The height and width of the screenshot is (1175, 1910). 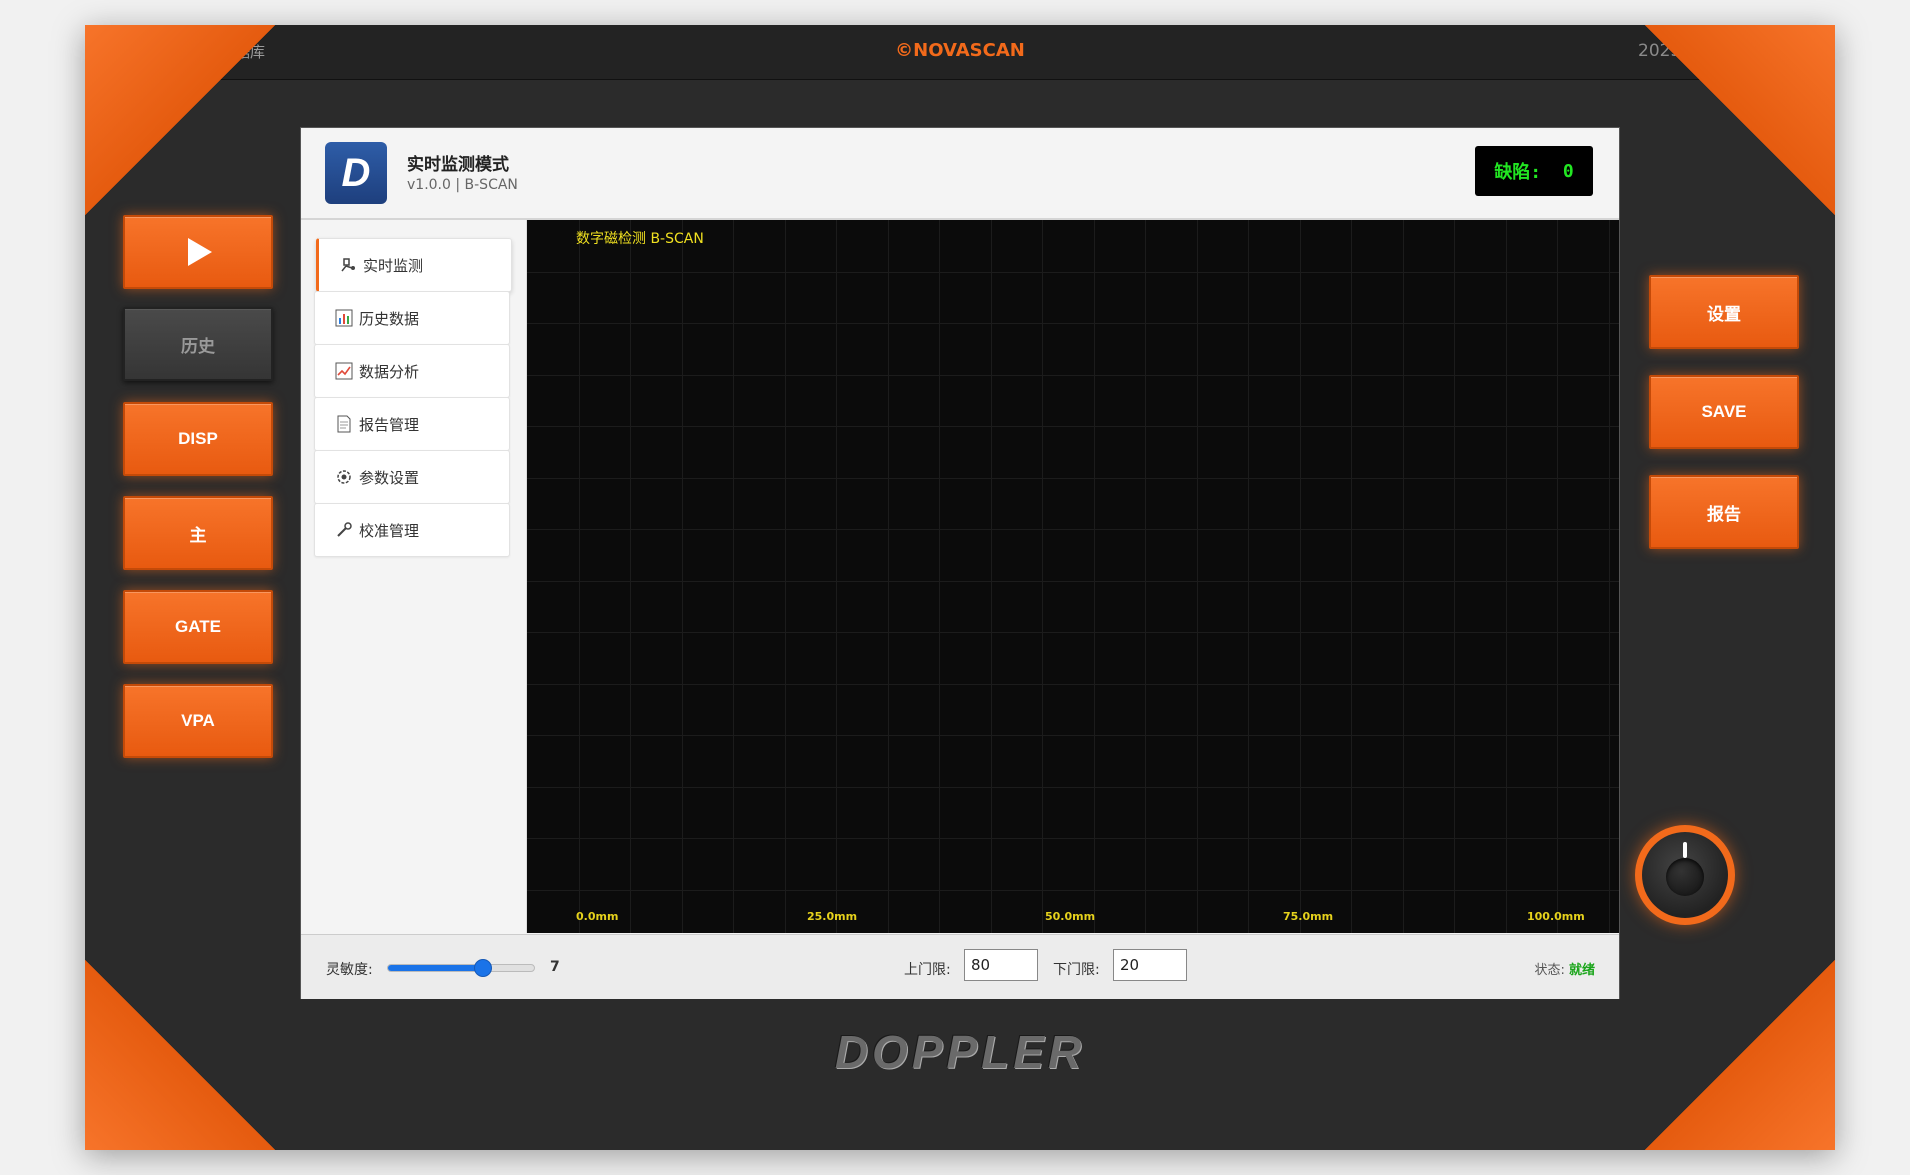 What do you see at coordinates (640, 239) in the screenshot?
I see `scan-title: 数字磁检测 B-SCAN` at bounding box center [640, 239].